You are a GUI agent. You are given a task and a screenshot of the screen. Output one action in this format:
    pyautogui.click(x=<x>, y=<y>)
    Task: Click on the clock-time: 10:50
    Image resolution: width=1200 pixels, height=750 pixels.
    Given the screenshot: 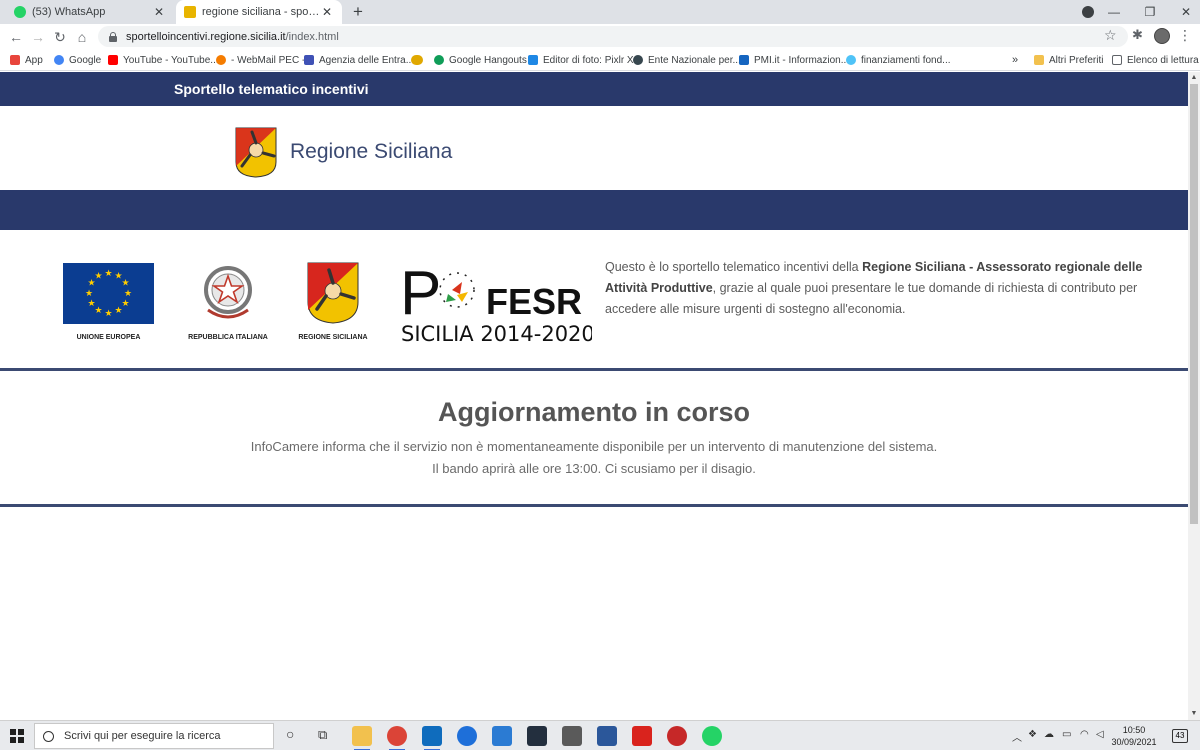 What is the action you would take?
    pyautogui.click(x=1134, y=730)
    